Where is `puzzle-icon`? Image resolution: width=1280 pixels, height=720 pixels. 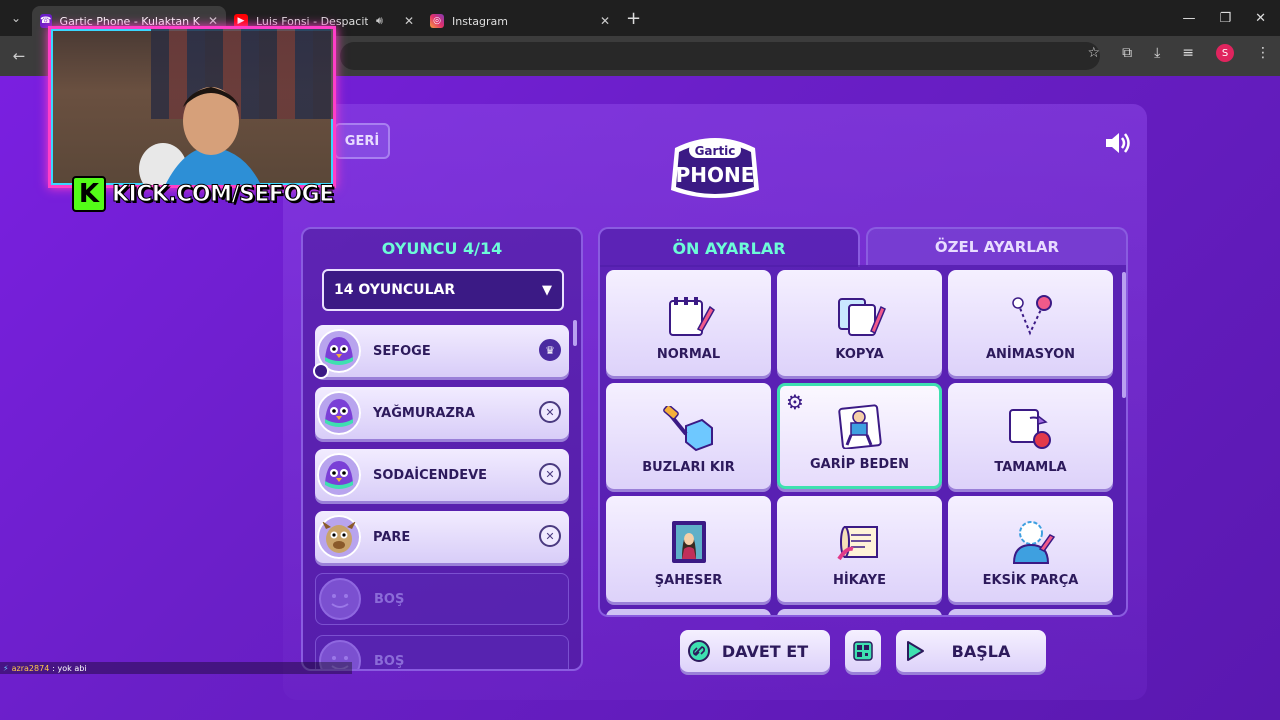 puzzle-icon is located at coordinates (1029, 429).